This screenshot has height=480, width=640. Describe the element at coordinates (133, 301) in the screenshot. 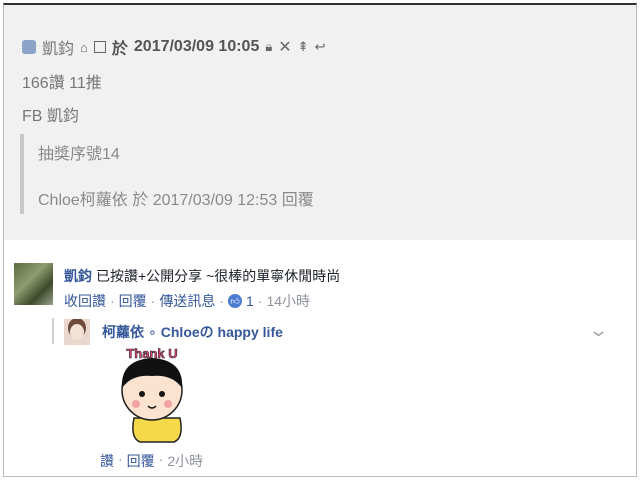

I see `reply-link: 回覆` at that location.